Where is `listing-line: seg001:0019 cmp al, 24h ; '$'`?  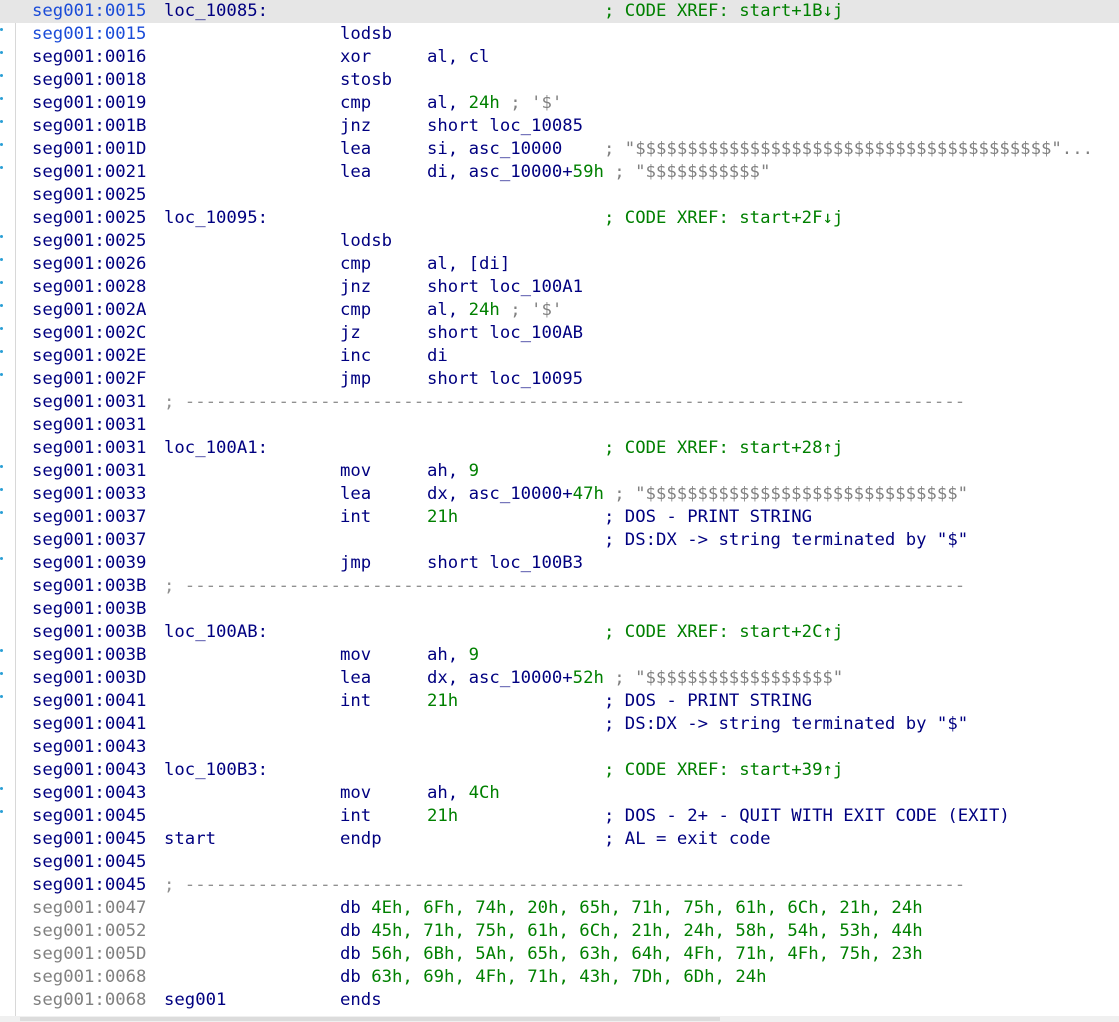
listing-line: seg001:0019 cmp al, 24h ; '$' is located at coordinates (559, 103).